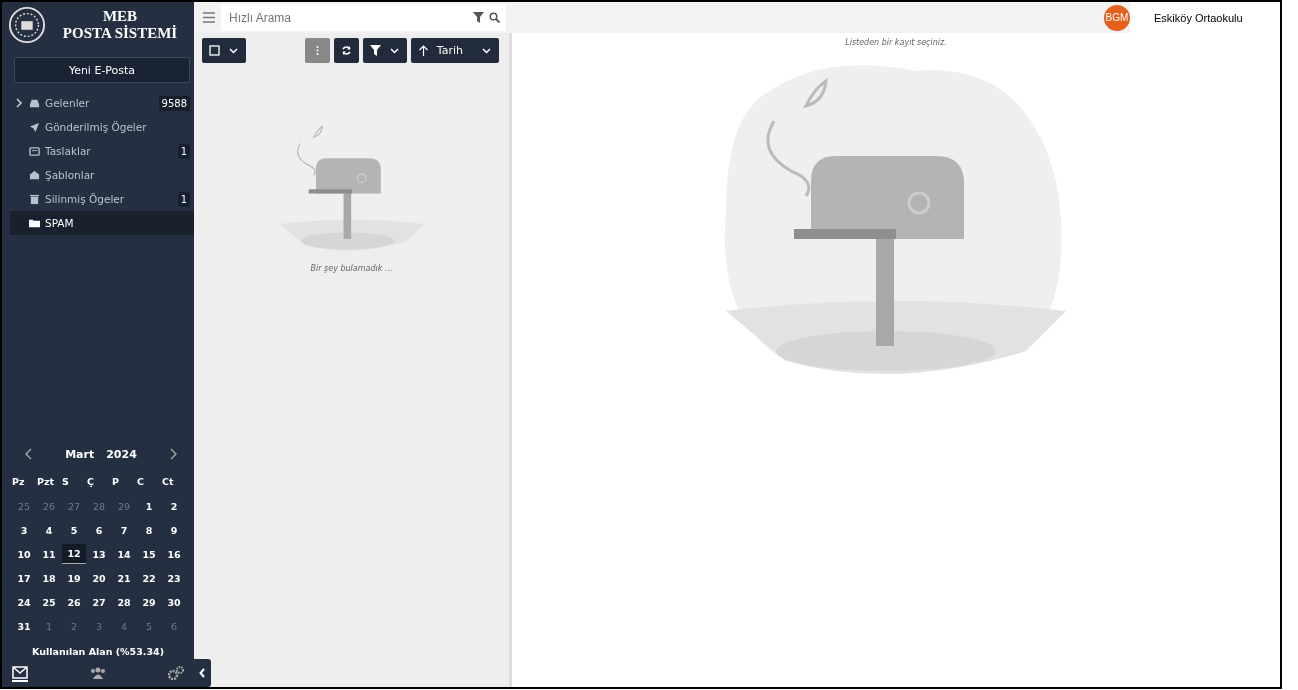  What do you see at coordinates (176, 673) in the screenshot?
I see `gears-icon` at bounding box center [176, 673].